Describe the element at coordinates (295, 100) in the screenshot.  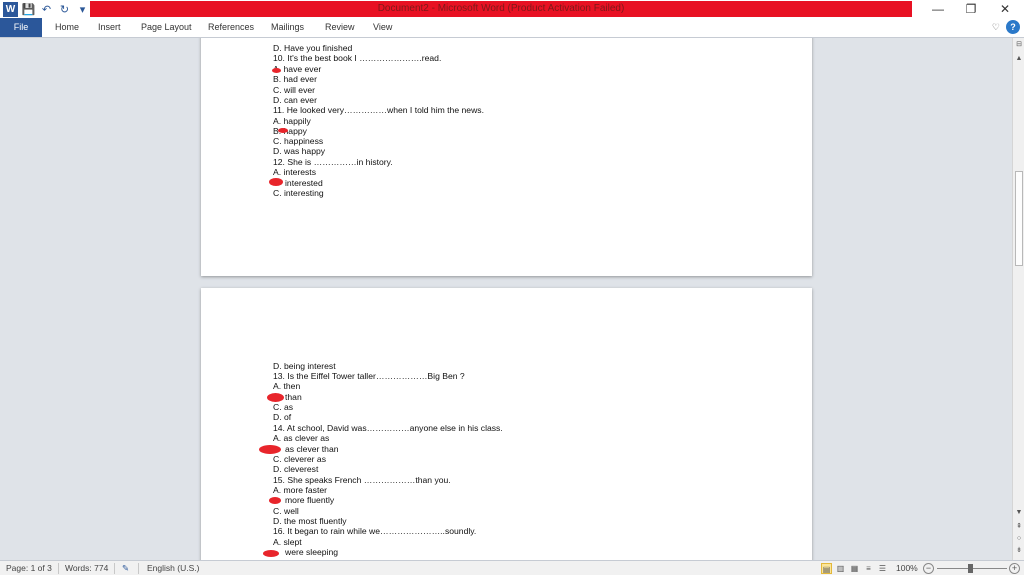
I see `doc-line: D. can ever` at that location.